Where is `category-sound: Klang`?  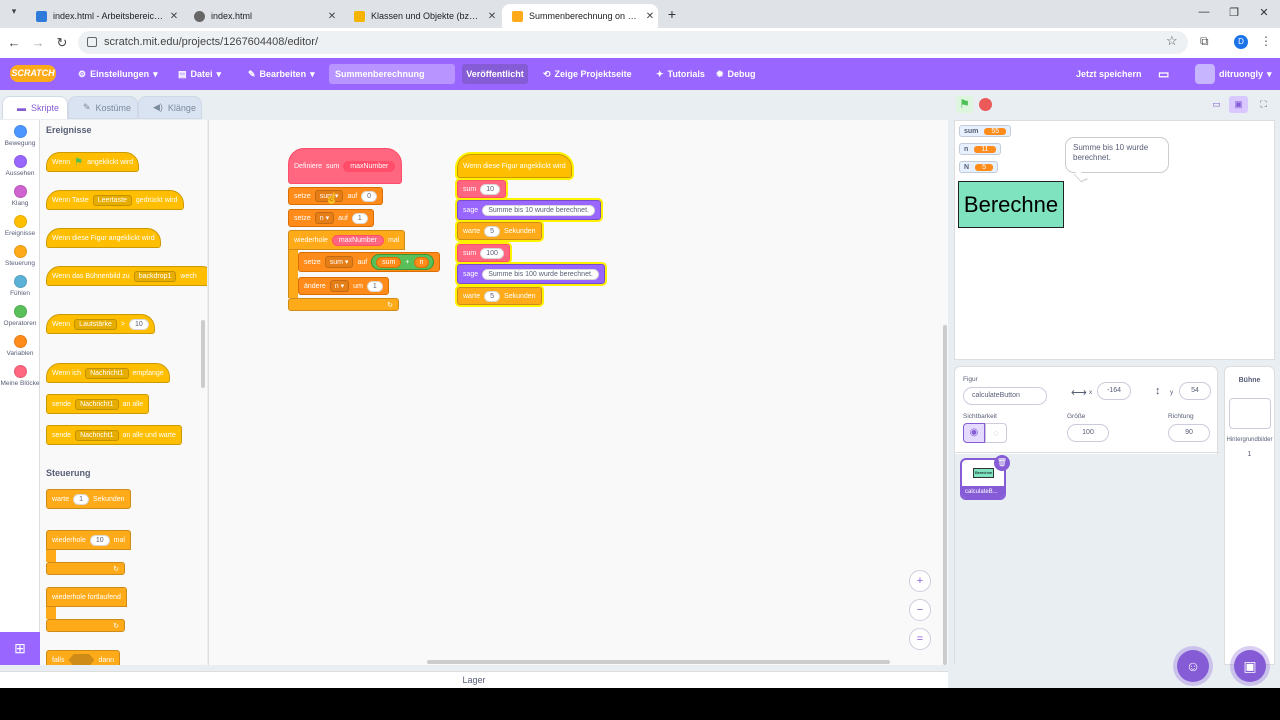
category-sound: Klang is located at coordinates (20, 196).